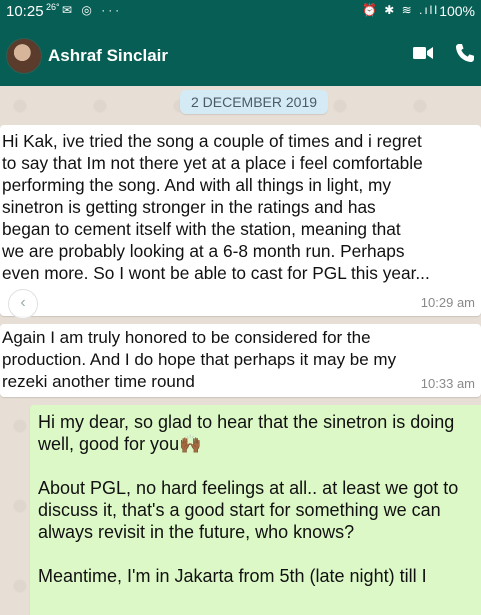 The height and width of the screenshot is (615, 481). What do you see at coordinates (423, 53) in the screenshot?
I see `video-call-icon` at bounding box center [423, 53].